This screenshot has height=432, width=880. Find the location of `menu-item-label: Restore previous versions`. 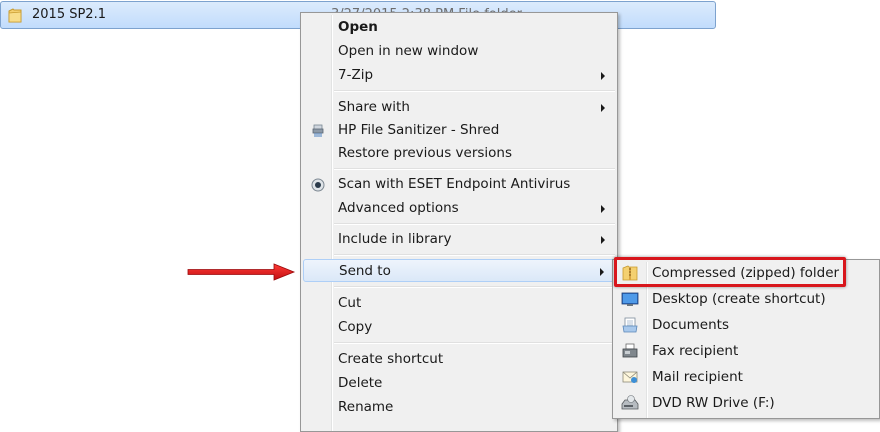

menu-item-label: Restore previous versions is located at coordinates (425, 153).